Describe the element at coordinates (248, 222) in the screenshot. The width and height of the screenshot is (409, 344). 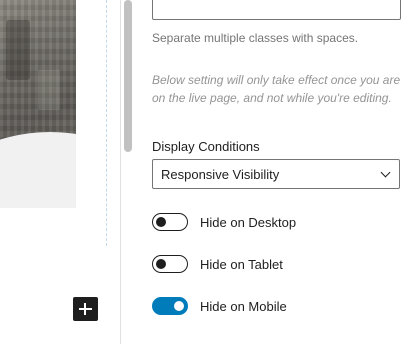
I see `hide-on-desktop-label: Hide on Desktop` at that location.